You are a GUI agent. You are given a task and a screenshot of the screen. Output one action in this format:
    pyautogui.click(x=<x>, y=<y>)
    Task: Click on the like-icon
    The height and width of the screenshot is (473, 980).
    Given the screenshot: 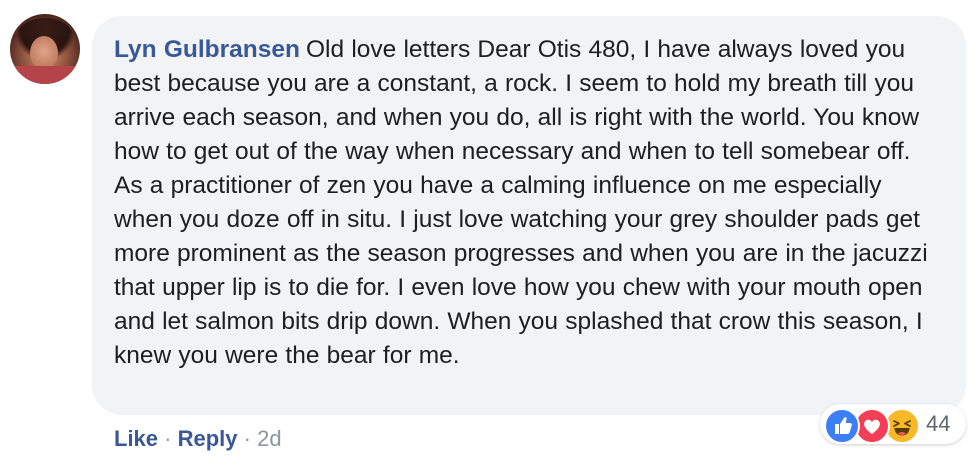 What is the action you would take?
    pyautogui.click(x=842, y=426)
    